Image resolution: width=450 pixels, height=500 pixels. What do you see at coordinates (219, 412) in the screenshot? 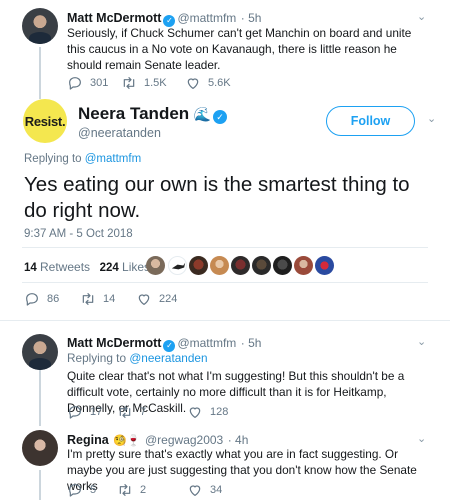
I see `like-count: 128` at bounding box center [219, 412].